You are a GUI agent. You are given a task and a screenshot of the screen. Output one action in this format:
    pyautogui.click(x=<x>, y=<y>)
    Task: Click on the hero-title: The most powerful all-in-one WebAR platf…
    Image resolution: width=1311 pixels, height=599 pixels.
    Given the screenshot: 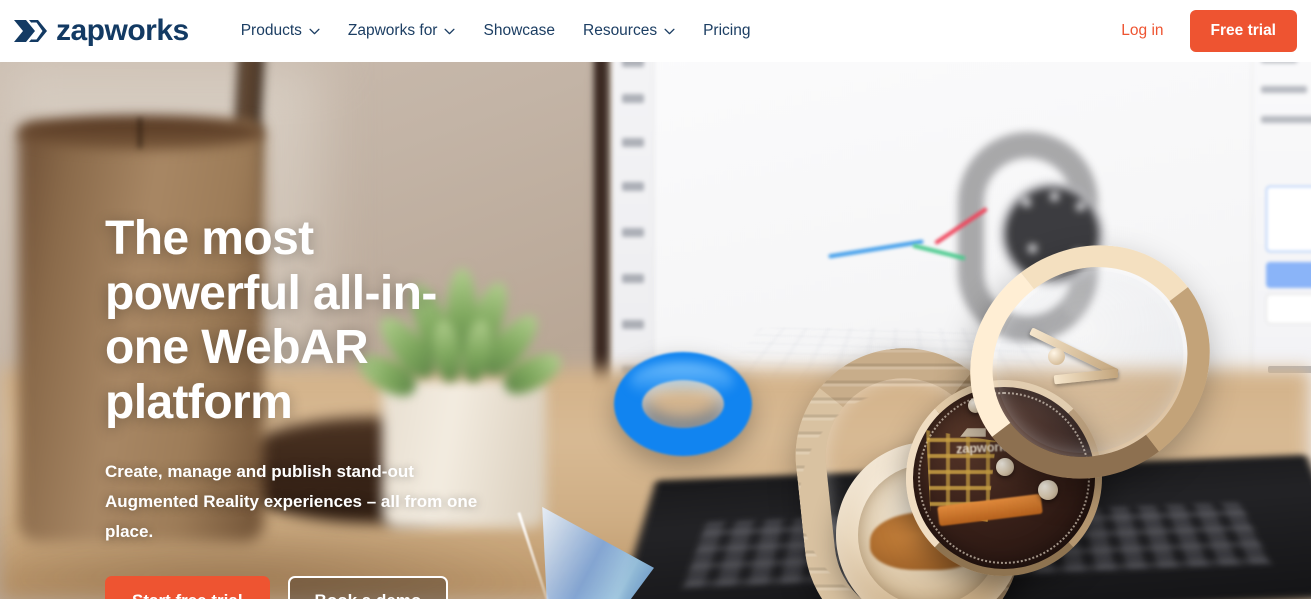 What is the action you would take?
    pyautogui.click(x=271, y=321)
    